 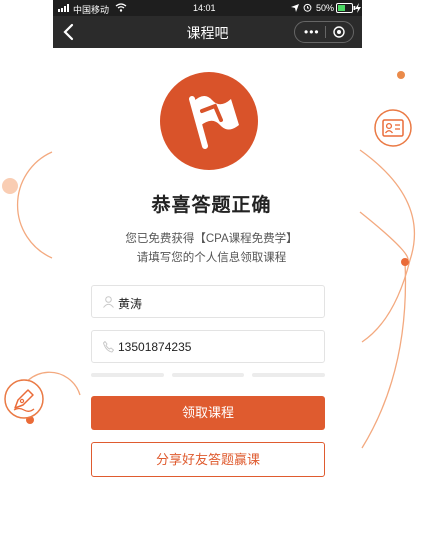 What do you see at coordinates (208, 301) in the screenshot?
I see `name-field: 黄涛` at bounding box center [208, 301].